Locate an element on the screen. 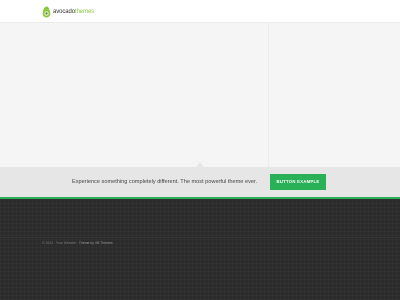  site-logo: avocadothemes is located at coordinates (68, 11).